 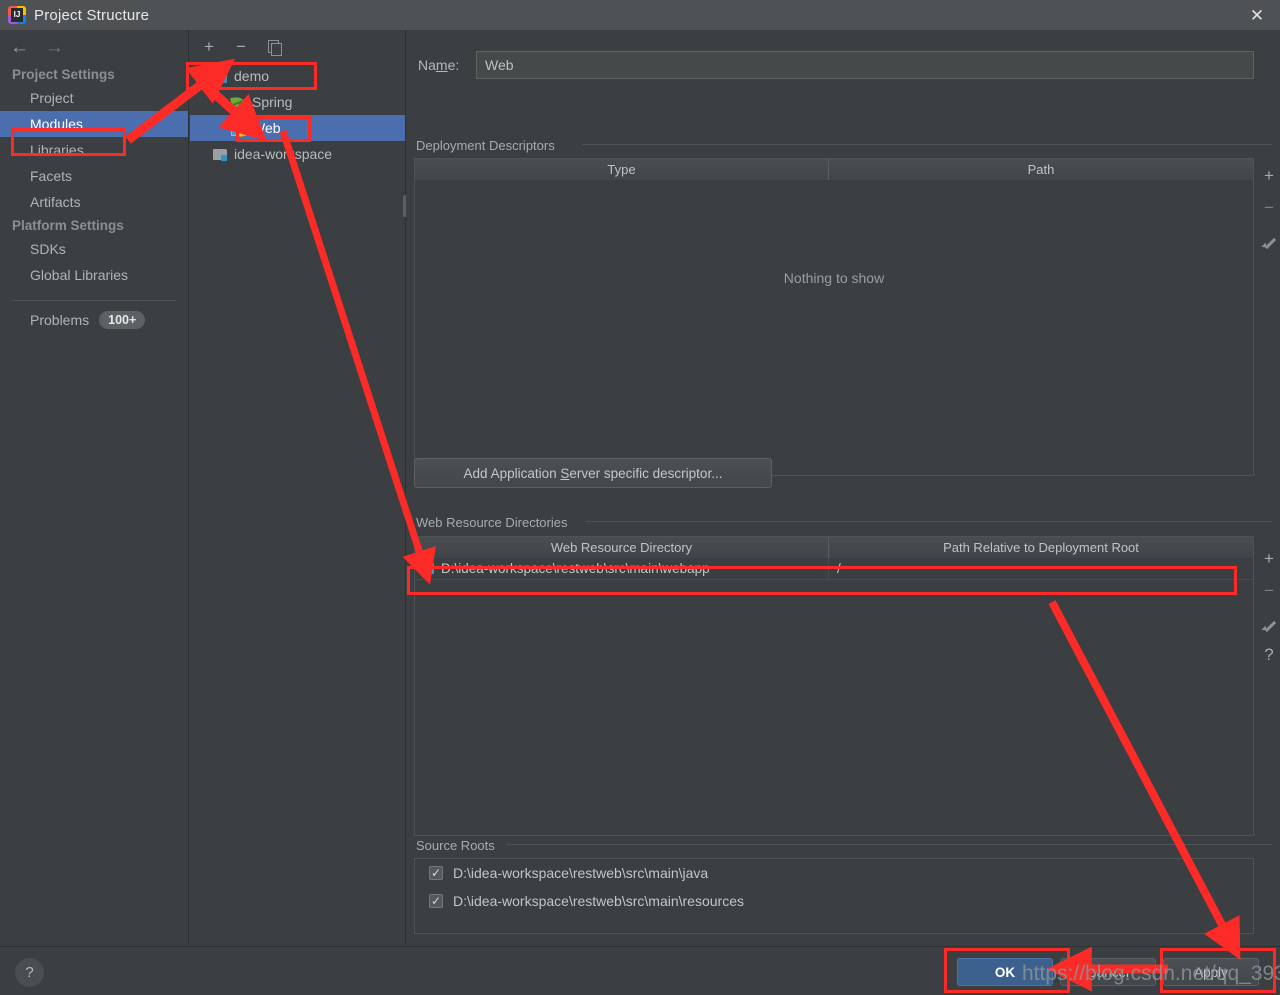 What do you see at coordinates (1267, 591) in the screenshot?
I see `remove-web-resource-icon: −` at bounding box center [1267, 591].